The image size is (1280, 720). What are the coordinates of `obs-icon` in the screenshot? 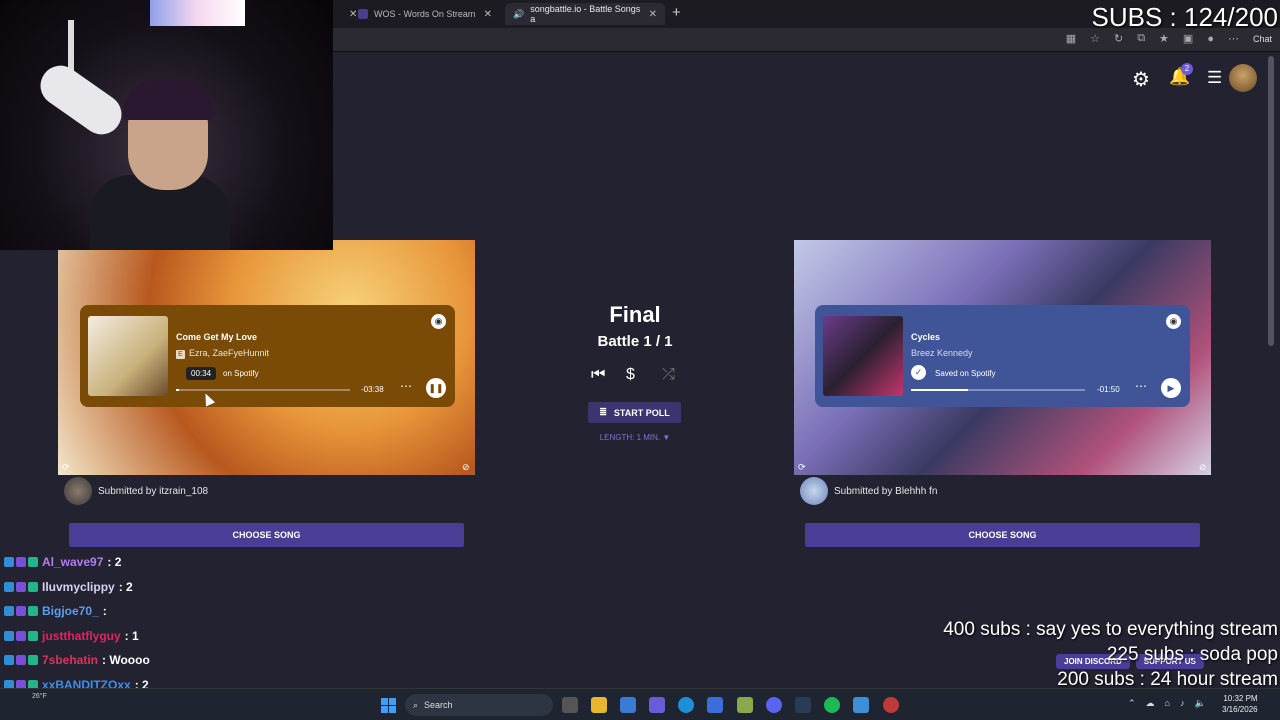 It's located at (891, 705).